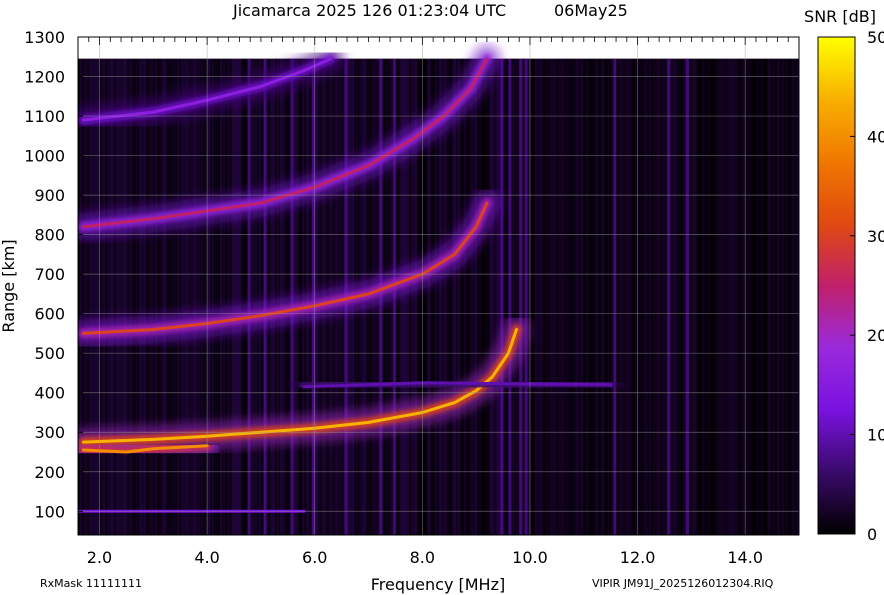  Describe the element at coordinates (44, 156) in the screenshot. I see `y-tick-label: 1000` at that location.